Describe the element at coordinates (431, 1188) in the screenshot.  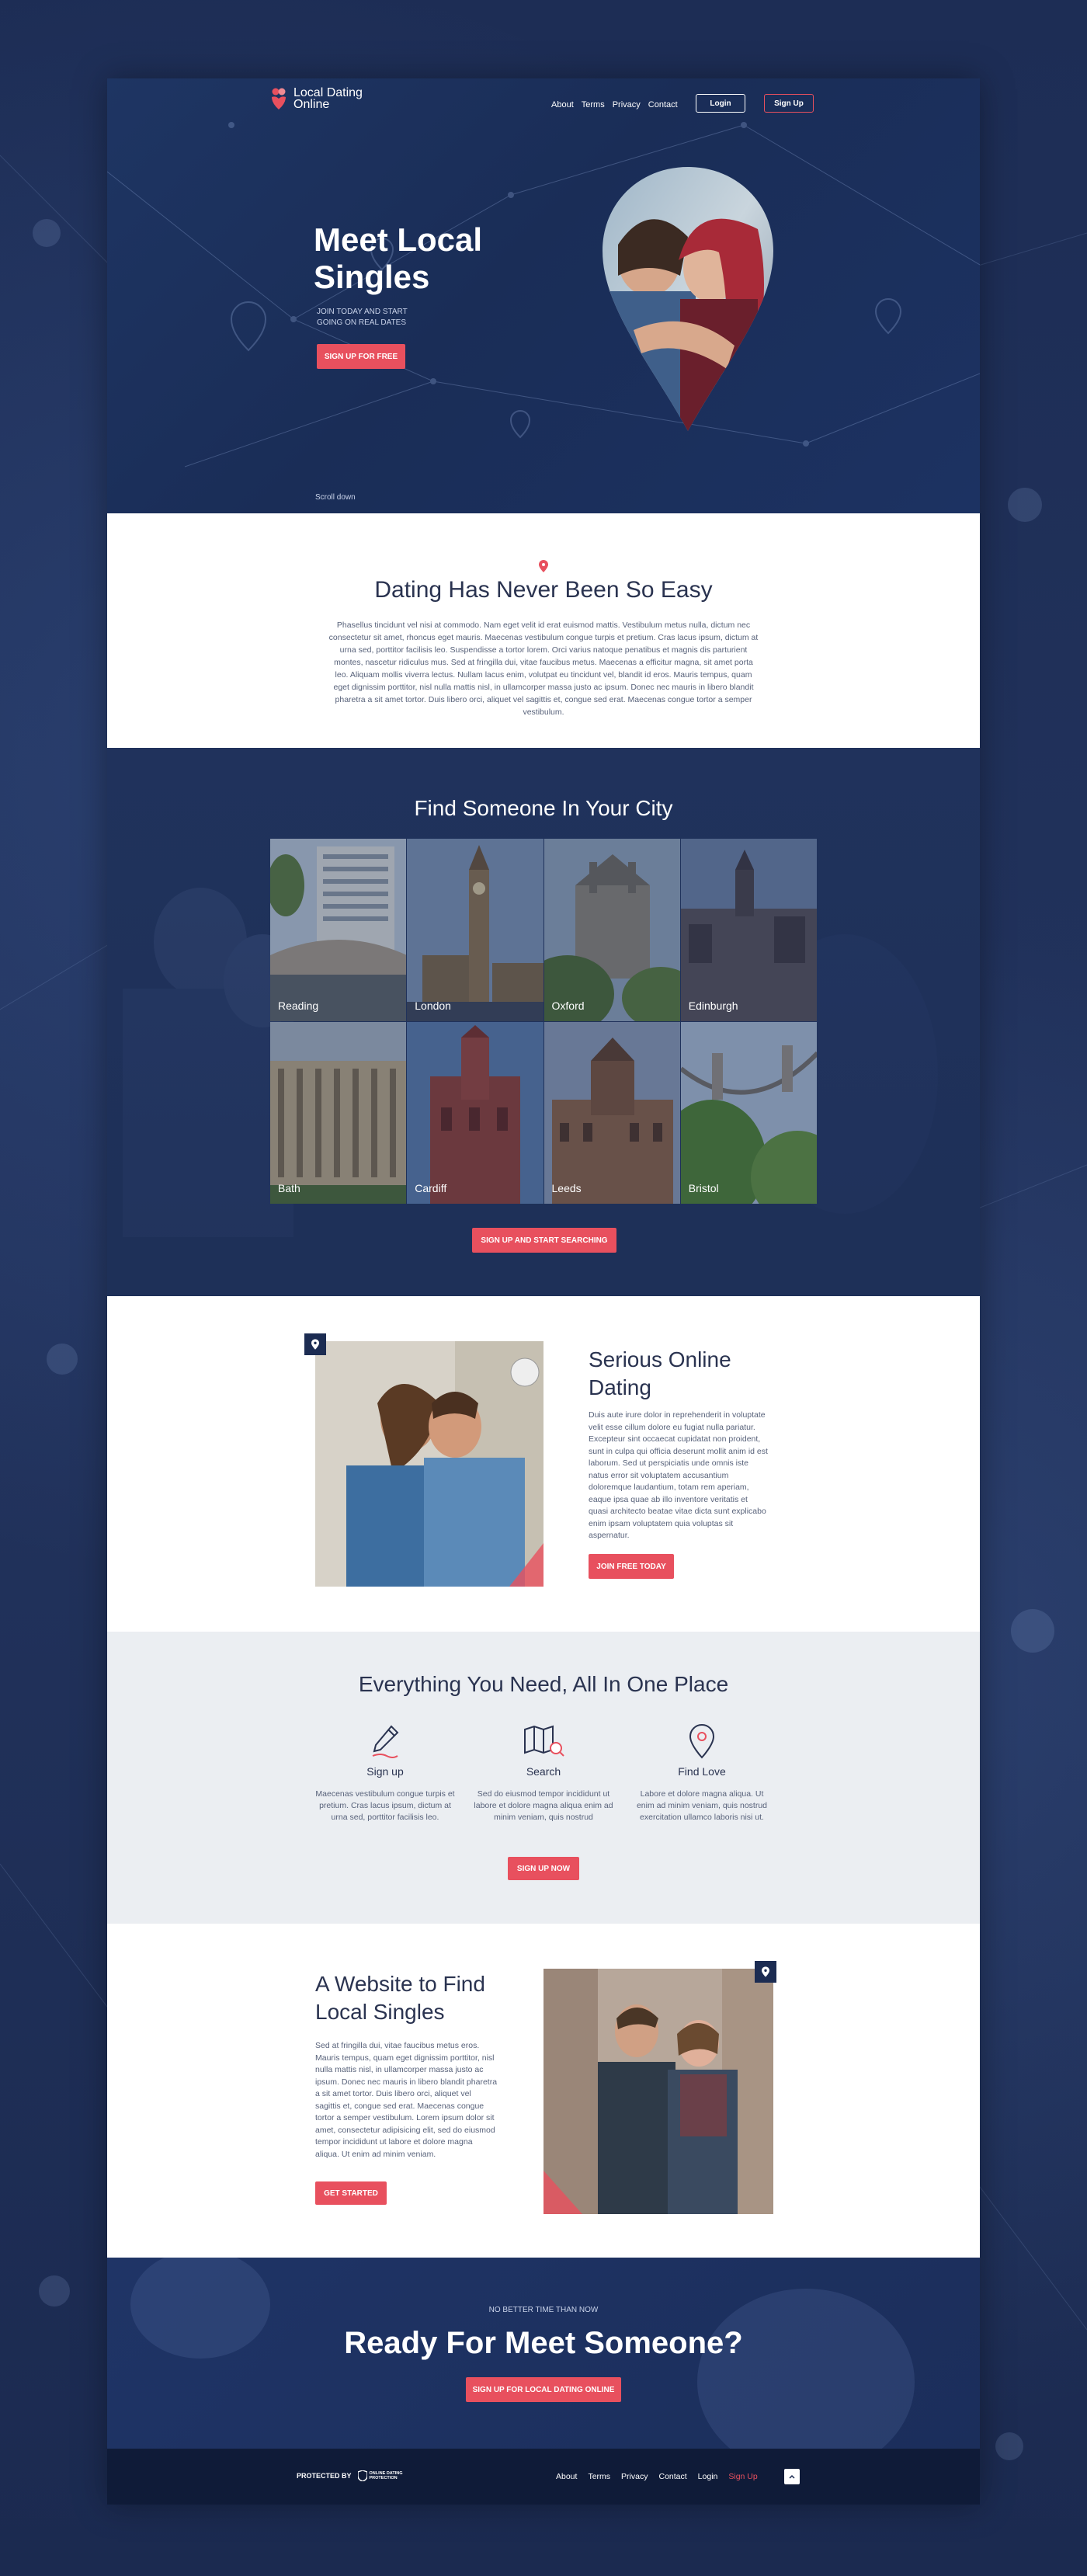
I see `city-label: Cardiff` at that location.